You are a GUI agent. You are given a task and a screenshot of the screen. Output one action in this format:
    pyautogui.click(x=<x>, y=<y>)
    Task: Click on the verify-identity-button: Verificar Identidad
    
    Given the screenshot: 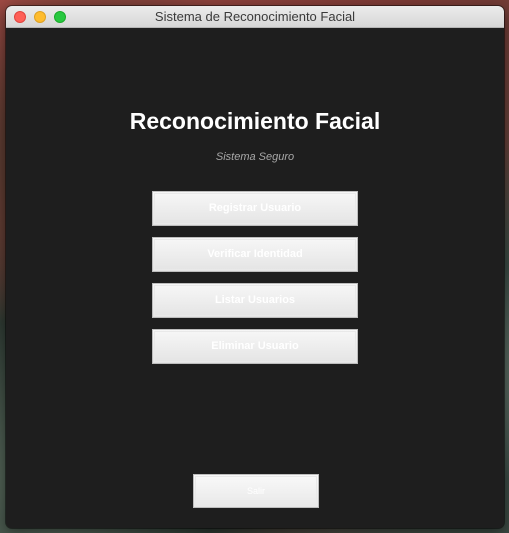 What is the action you would take?
    pyautogui.click(x=255, y=254)
    